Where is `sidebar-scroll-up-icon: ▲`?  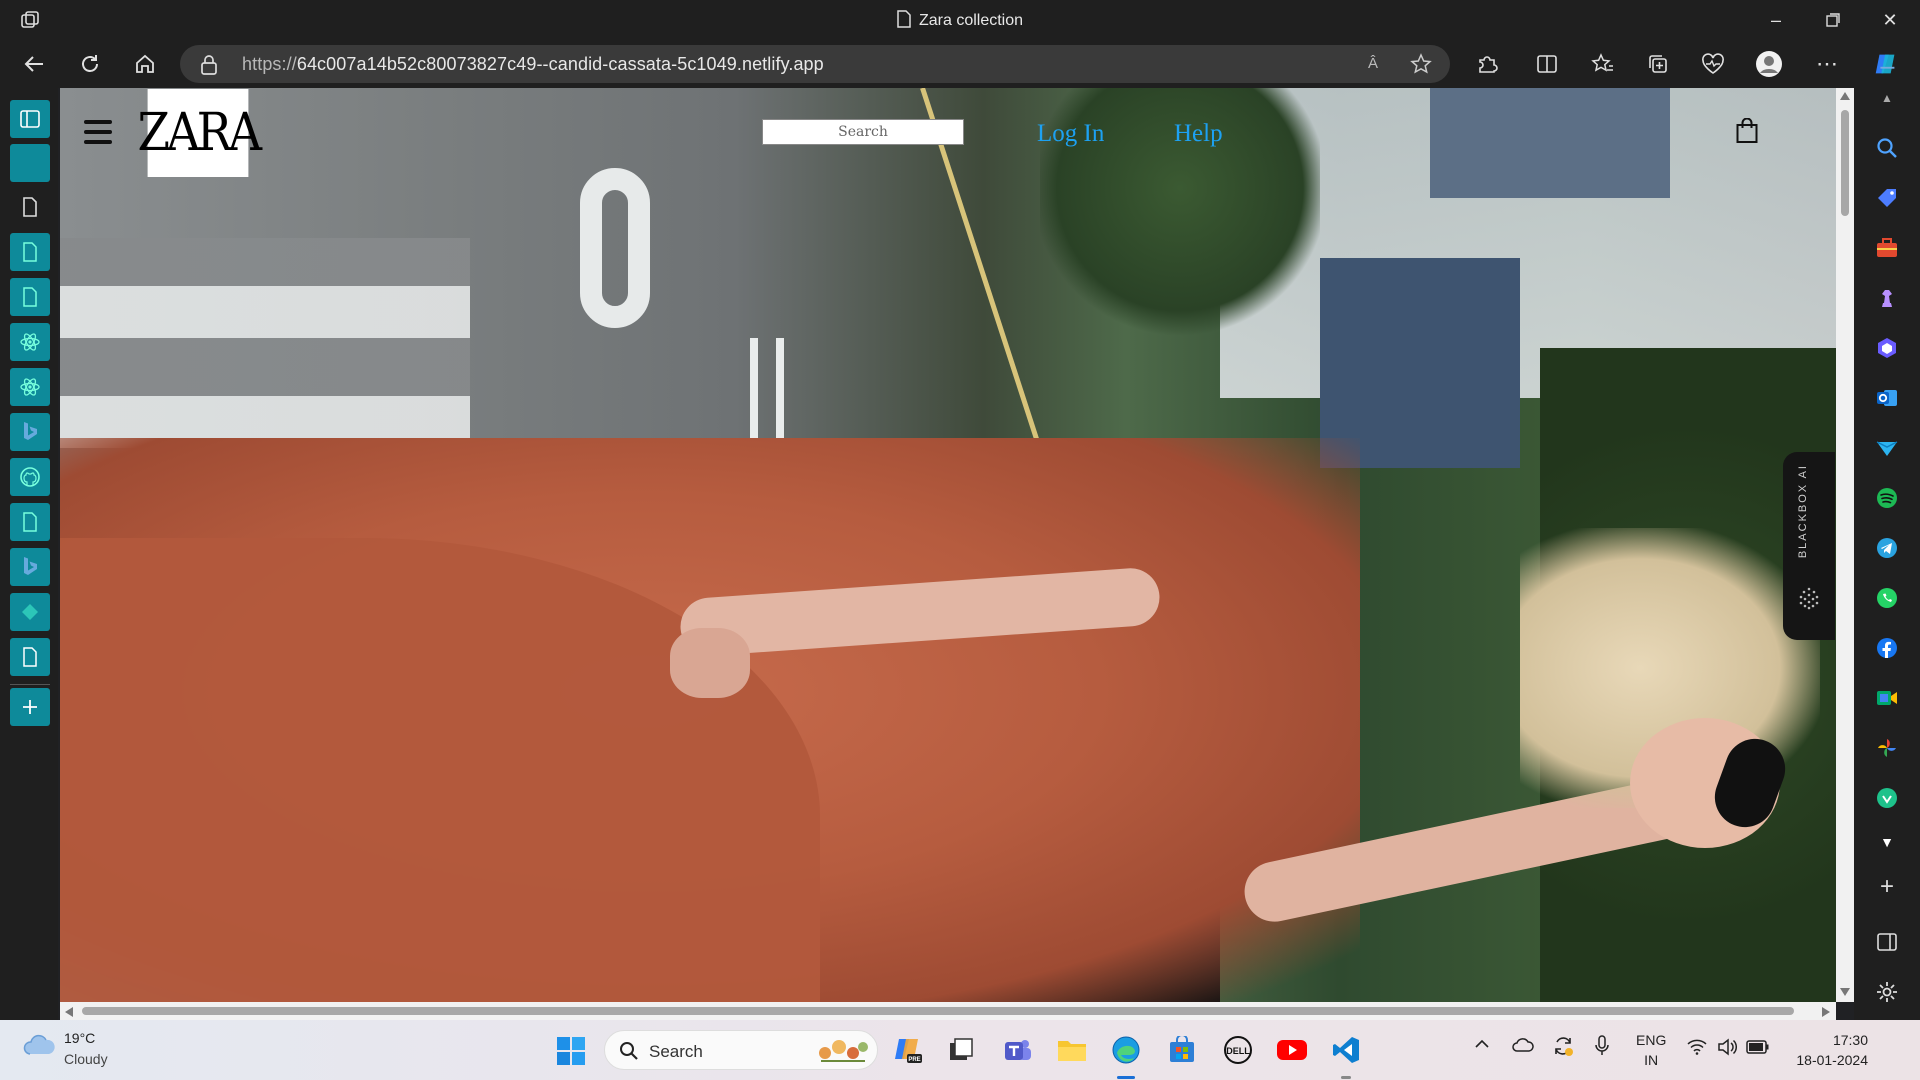
sidebar-scroll-up-icon: ▲ is located at coordinates (1887, 98).